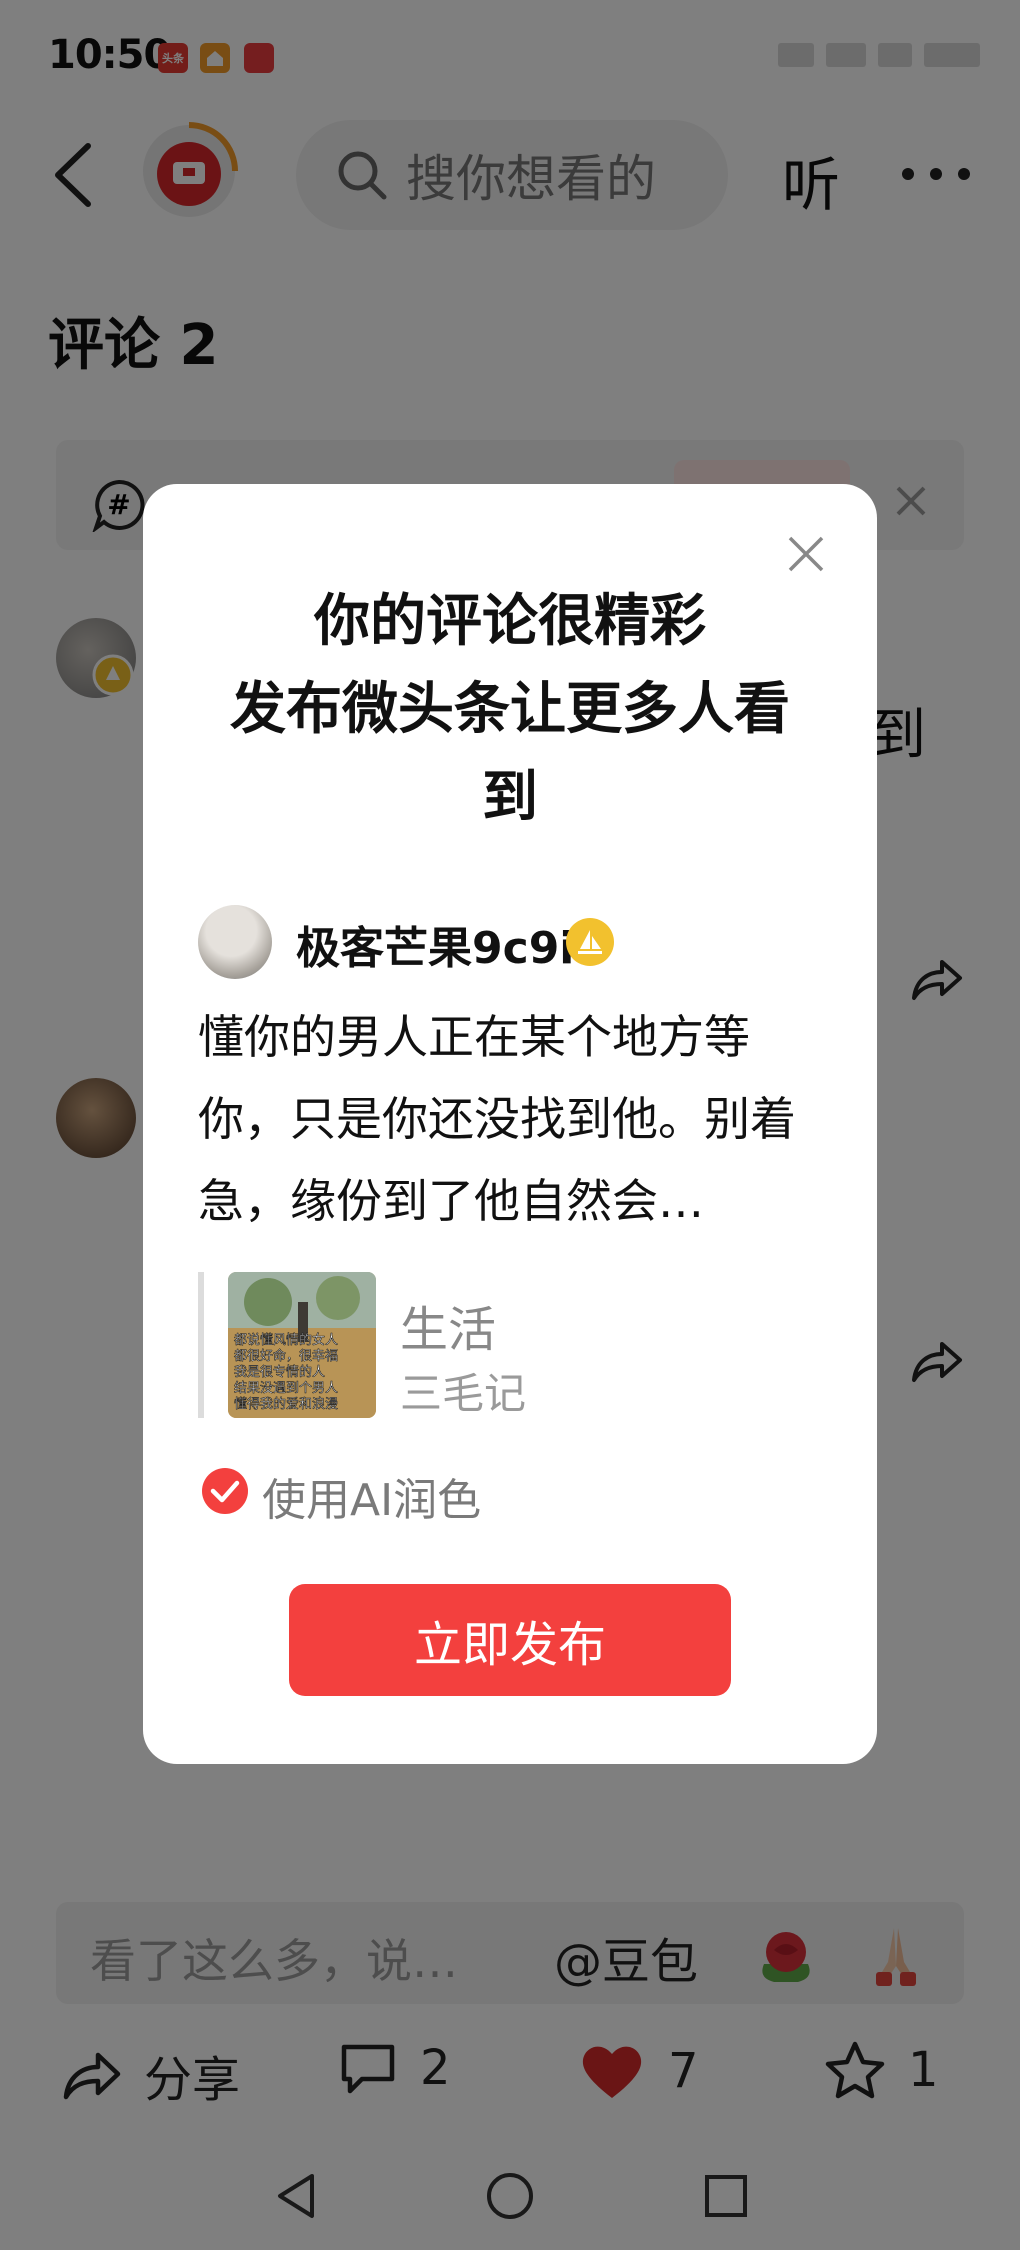  What do you see at coordinates (201, 1345) in the screenshot?
I see `quote-bar` at bounding box center [201, 1345].